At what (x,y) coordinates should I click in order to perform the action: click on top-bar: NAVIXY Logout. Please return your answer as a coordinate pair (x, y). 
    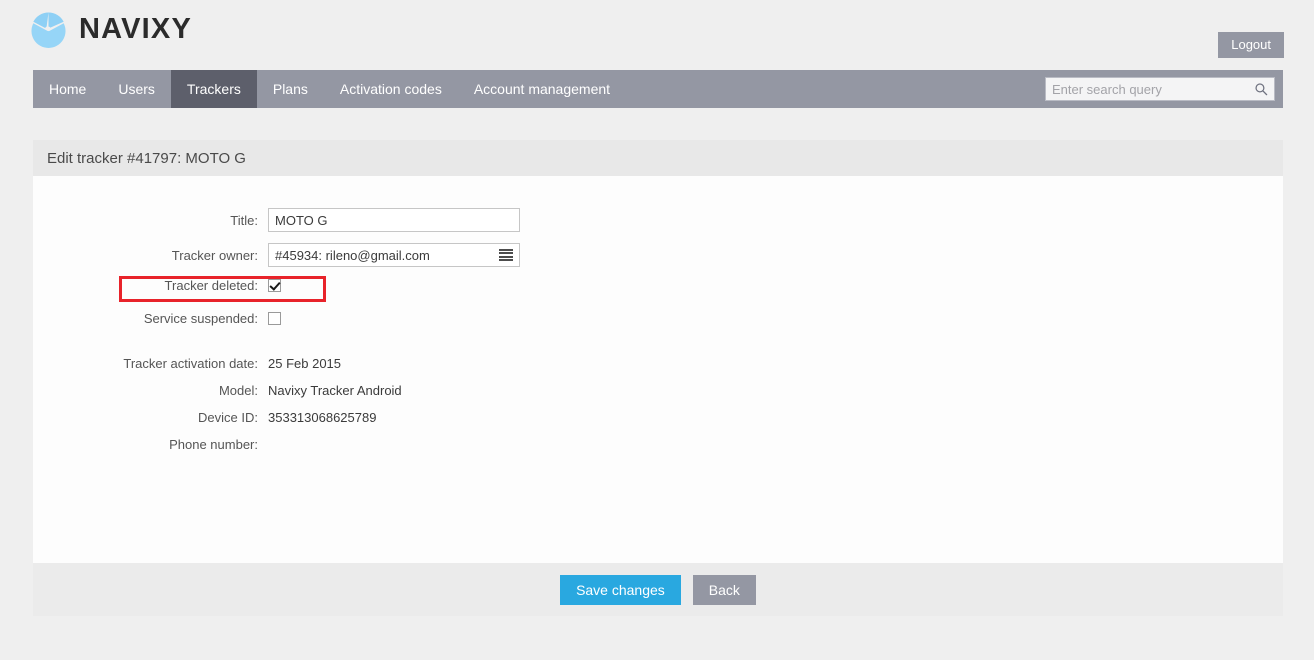
    Looking at the image, I should click on (657, 35).